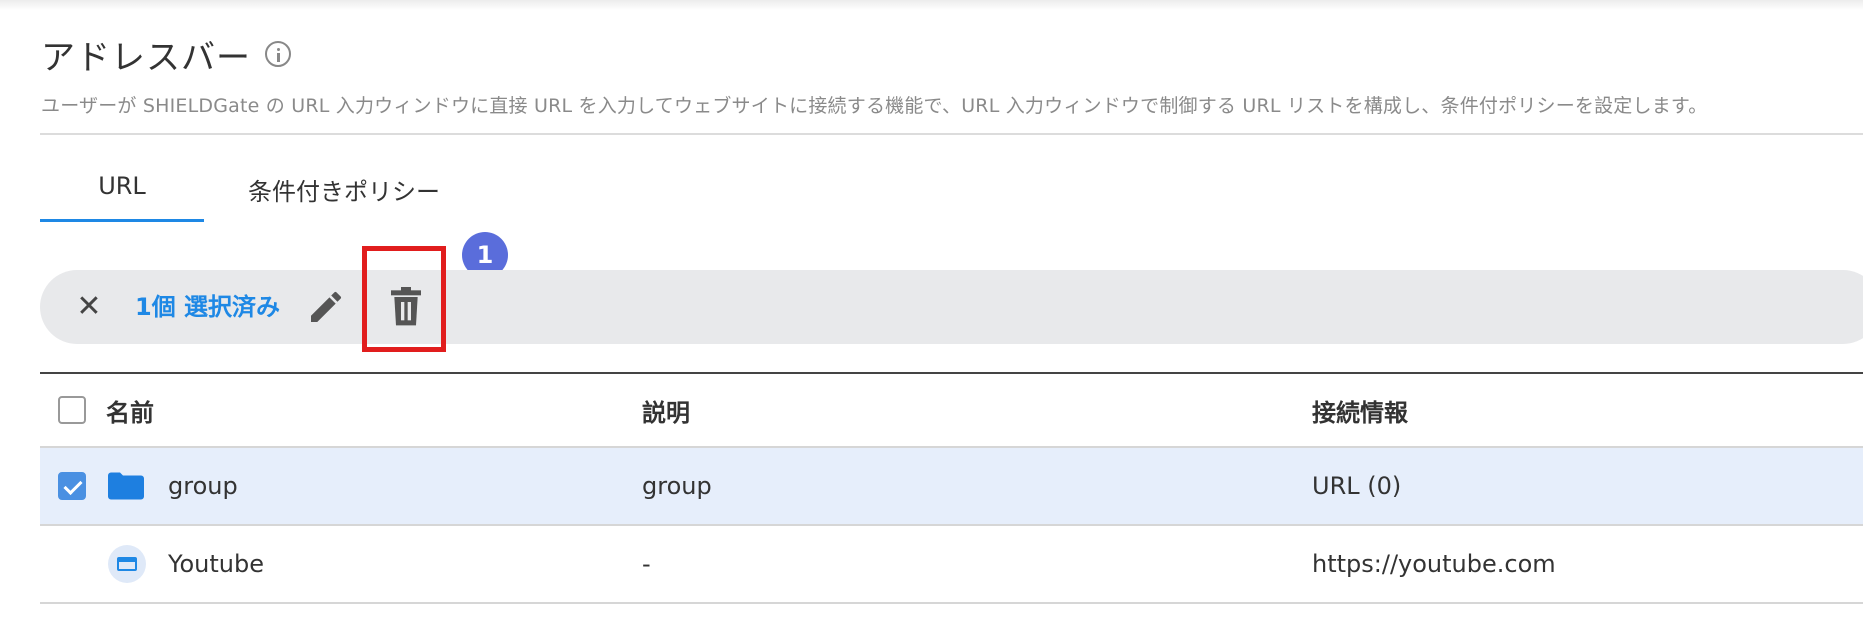 The width and height of the screenshot is (1863, 634). I want to click on row-connection: URL (0), so click(1357, 486).